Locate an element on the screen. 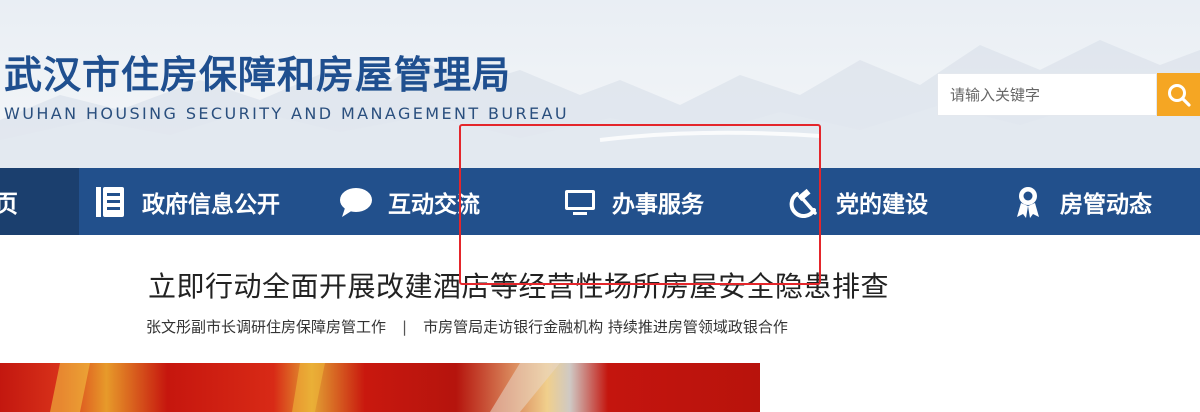 The image size is (1200, 412). sub-news-link: 张文彤副市长调研住房保障房管工作 is located at coordinates (266, 327).